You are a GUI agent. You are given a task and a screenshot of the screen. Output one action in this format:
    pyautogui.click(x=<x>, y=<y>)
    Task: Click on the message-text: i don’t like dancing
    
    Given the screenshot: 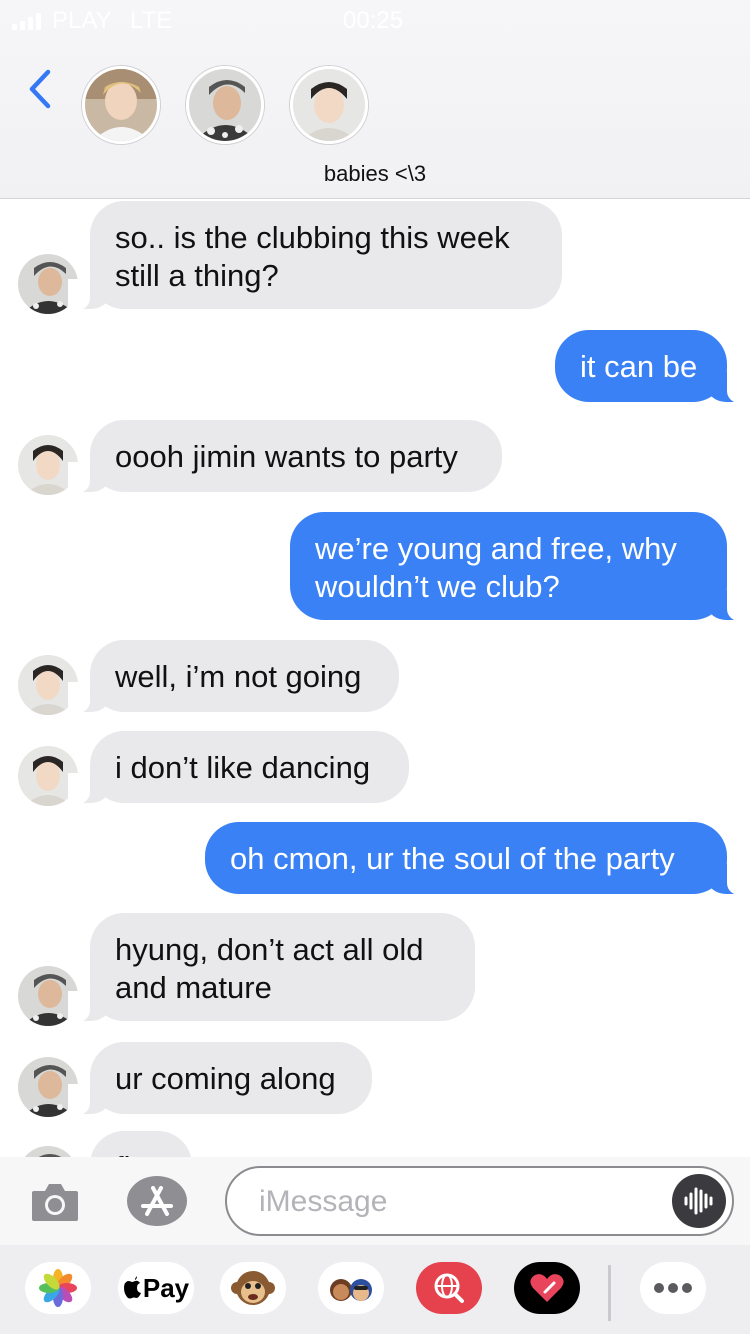 What is the action you would take?
    pyautogui.click(x=243, y=767)
    